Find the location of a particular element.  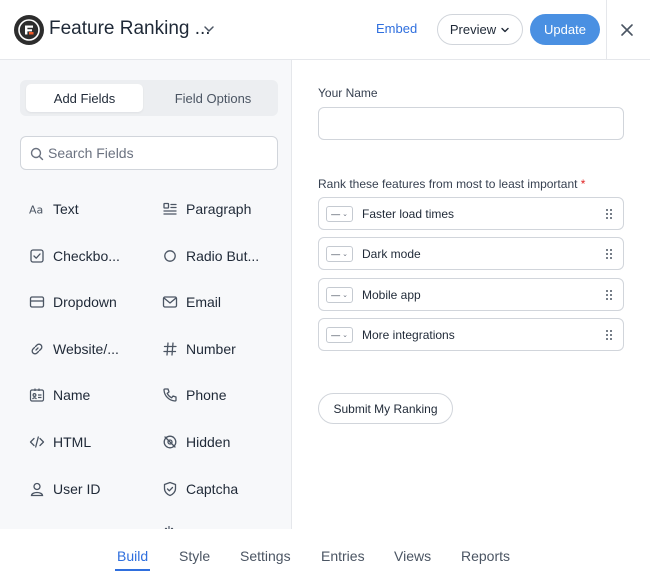

logo-glyph is located at coordinates (29, 30).